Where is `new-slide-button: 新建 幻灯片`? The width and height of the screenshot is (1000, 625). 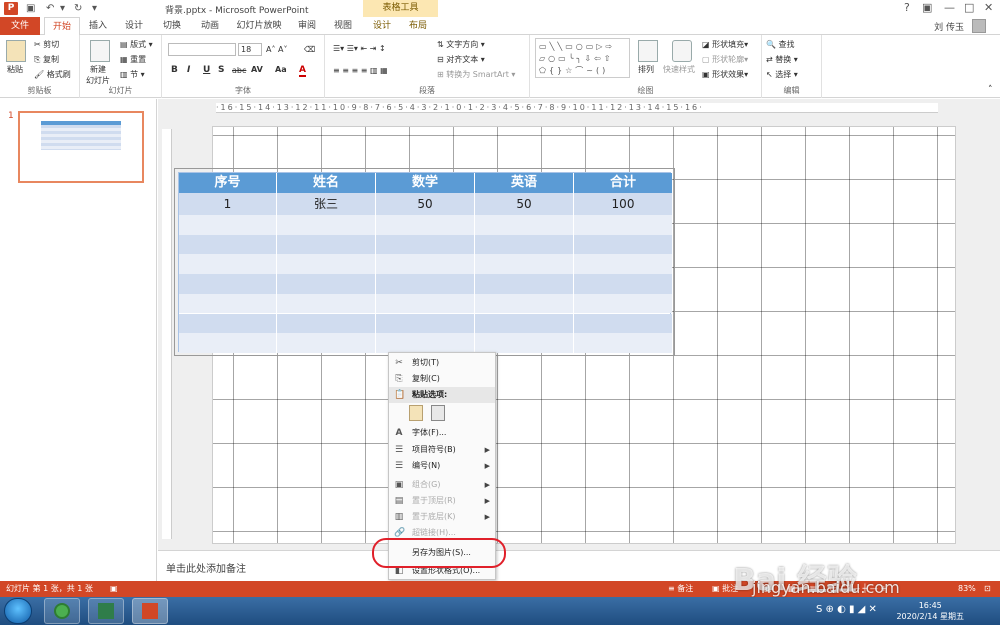
new-slide-button: 新建 幻灯片 is located at coordinates (98, 75).